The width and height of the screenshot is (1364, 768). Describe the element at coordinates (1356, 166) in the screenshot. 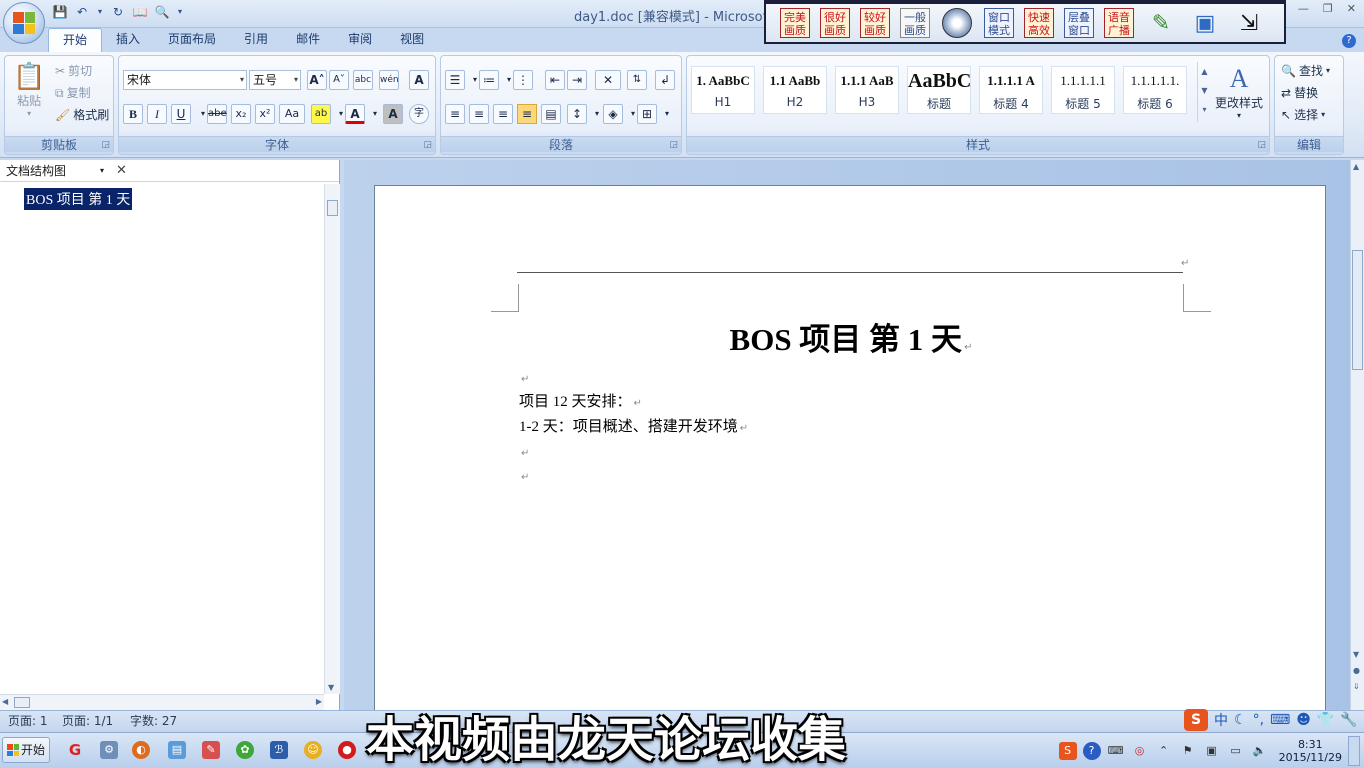

I see `scroll-up-icon: ▲` at that location.